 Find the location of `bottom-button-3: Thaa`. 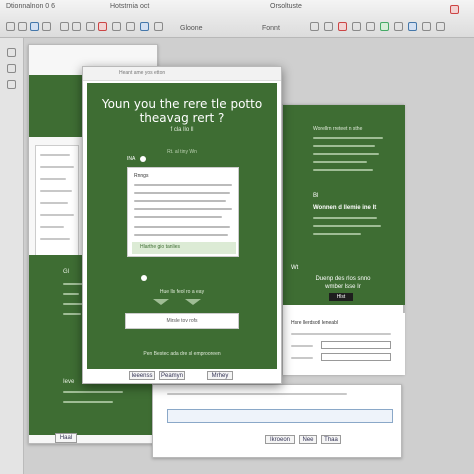

bottom-button-3: Thaa is located at coordinates (331, 439).